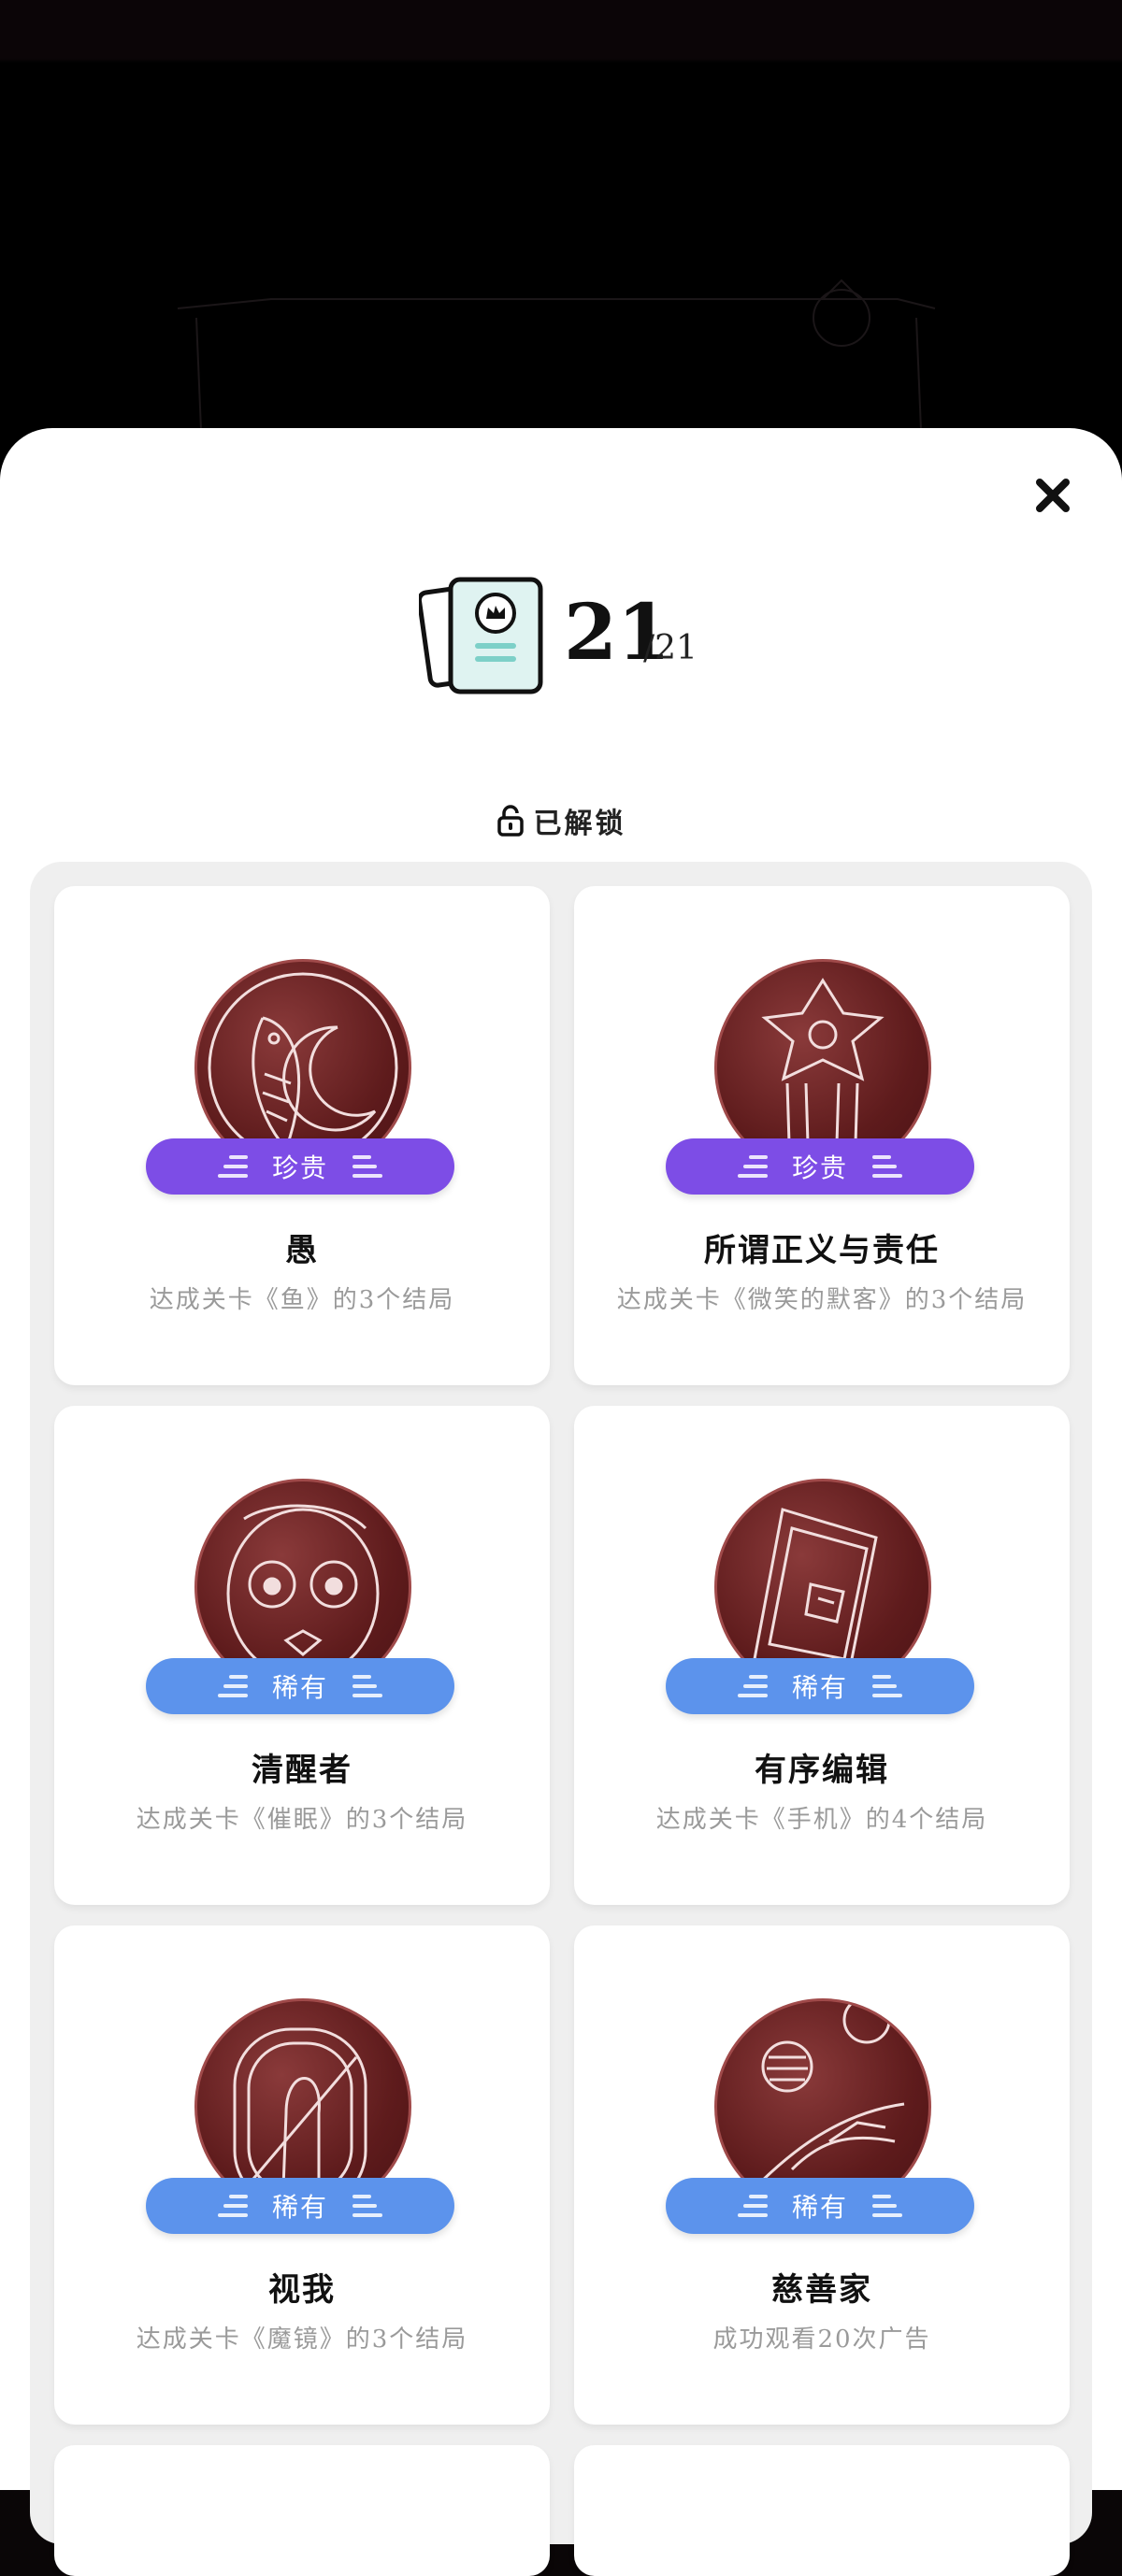 The image size is (1122, 2576). I want to click on achievement-card: 珍贵 愚 达成关卡《鱼》的3个结局, so click(302, 1135).